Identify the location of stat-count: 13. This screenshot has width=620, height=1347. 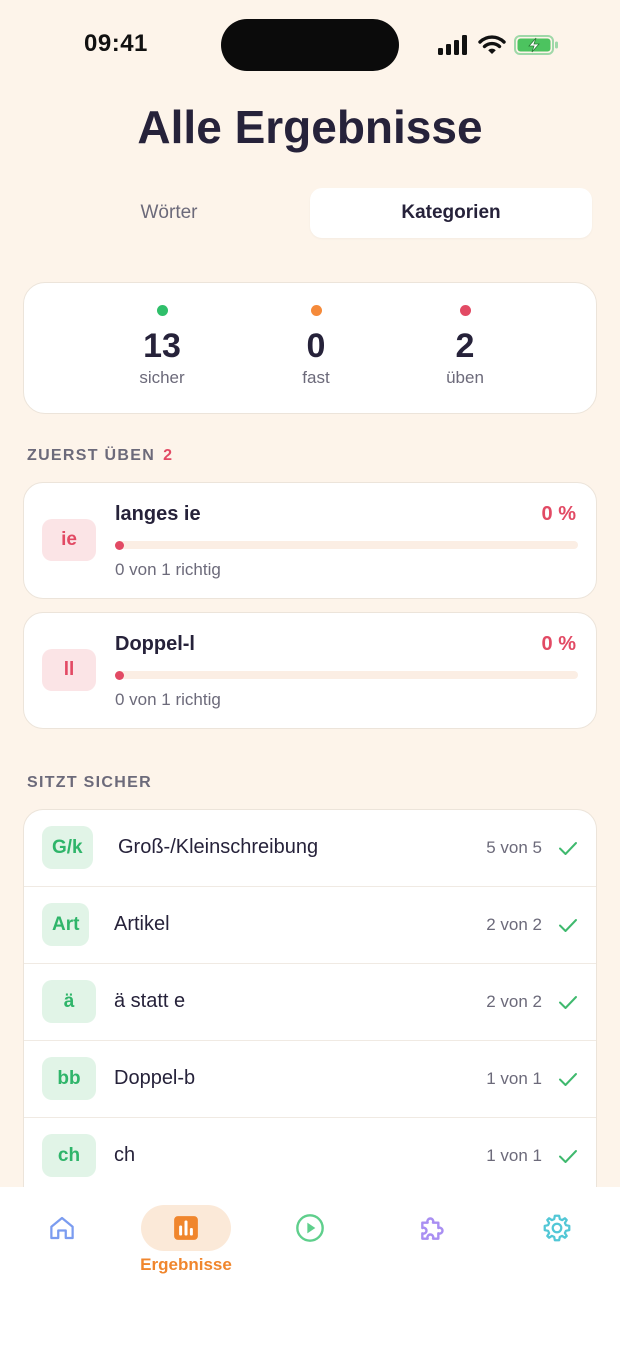
(162, 346).